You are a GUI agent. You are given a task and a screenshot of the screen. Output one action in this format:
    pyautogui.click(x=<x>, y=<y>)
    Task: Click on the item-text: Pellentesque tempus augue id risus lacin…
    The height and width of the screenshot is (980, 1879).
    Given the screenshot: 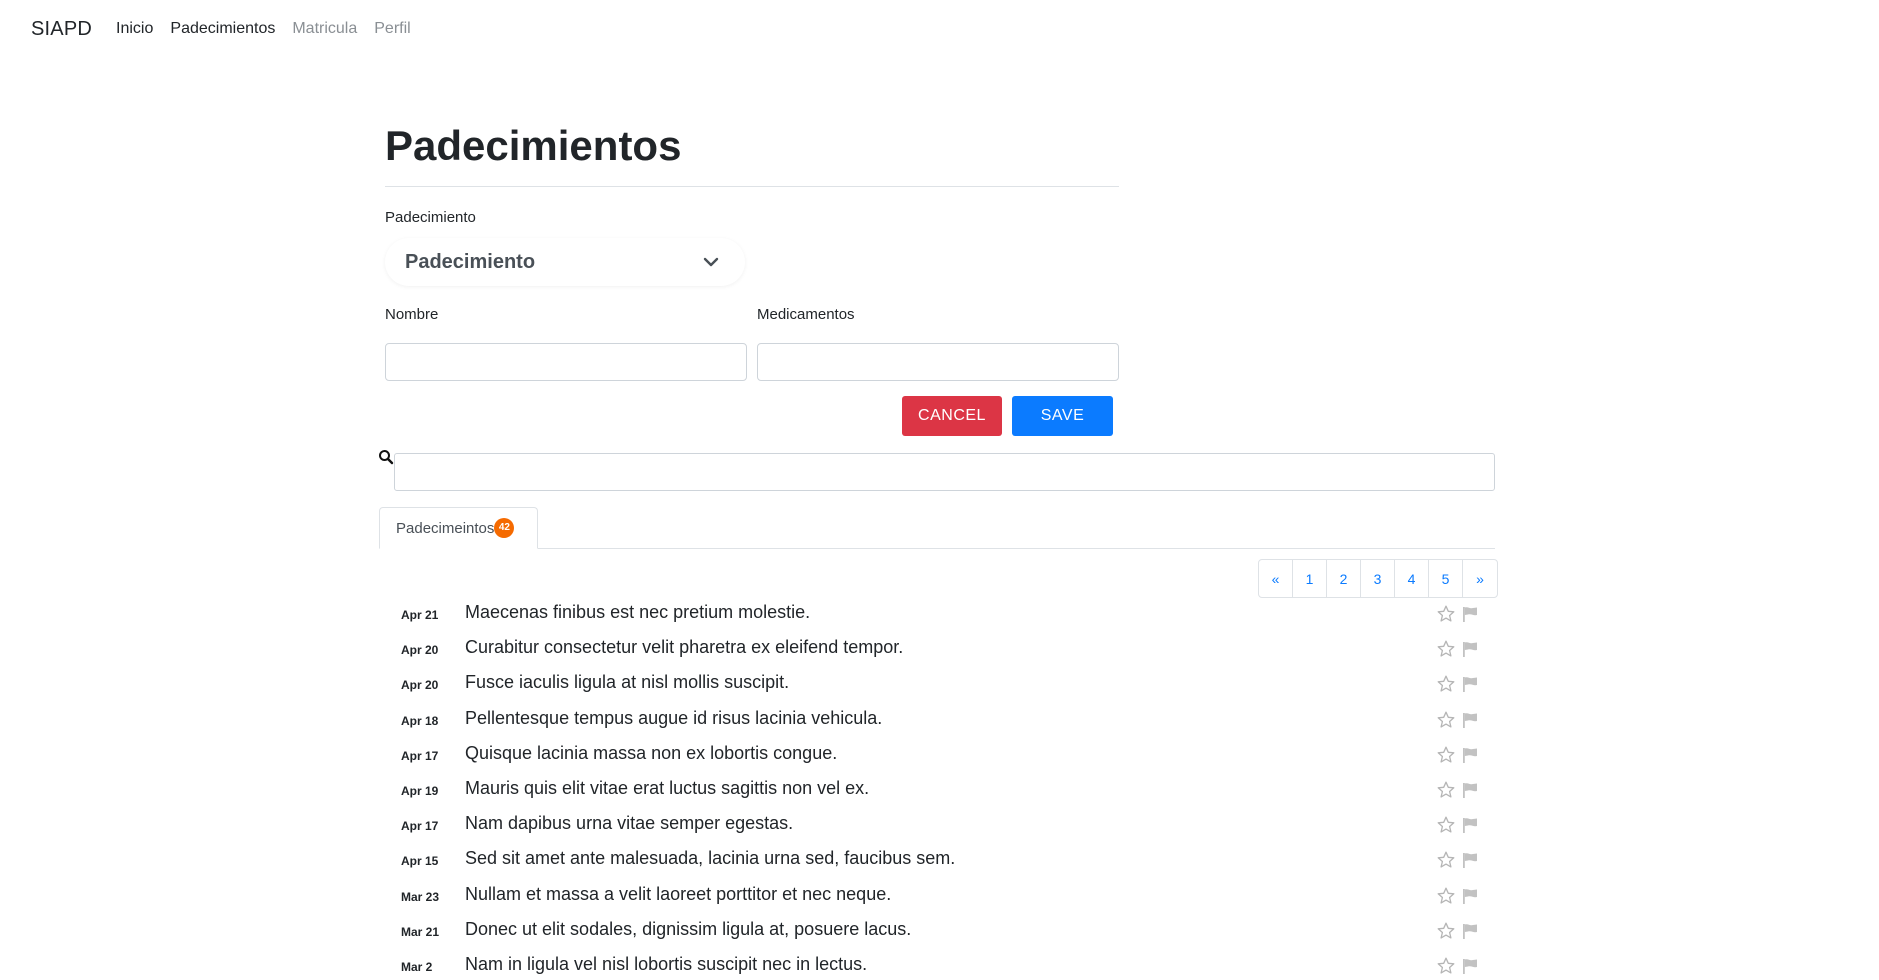 What is the action you would take?
    pyautogui.click(x=673, y=718)
    